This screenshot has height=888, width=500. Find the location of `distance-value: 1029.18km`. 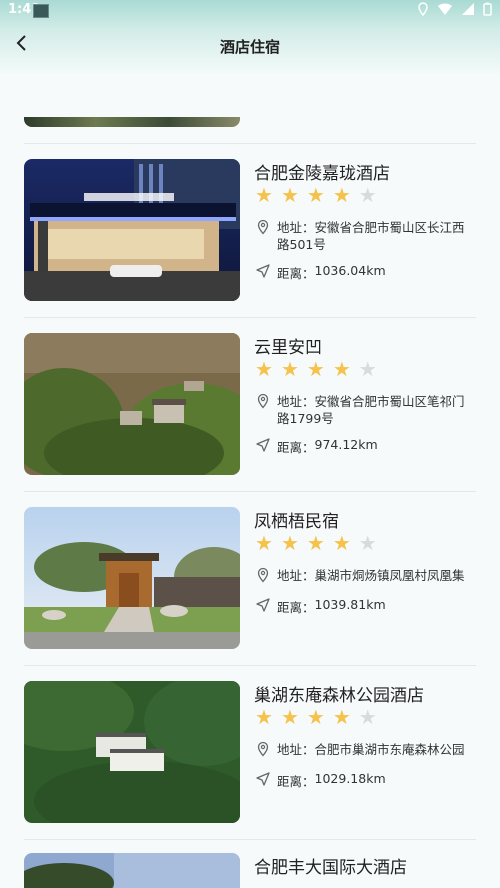

distance-value: 1029.18km is located at coordinates (350, 778).